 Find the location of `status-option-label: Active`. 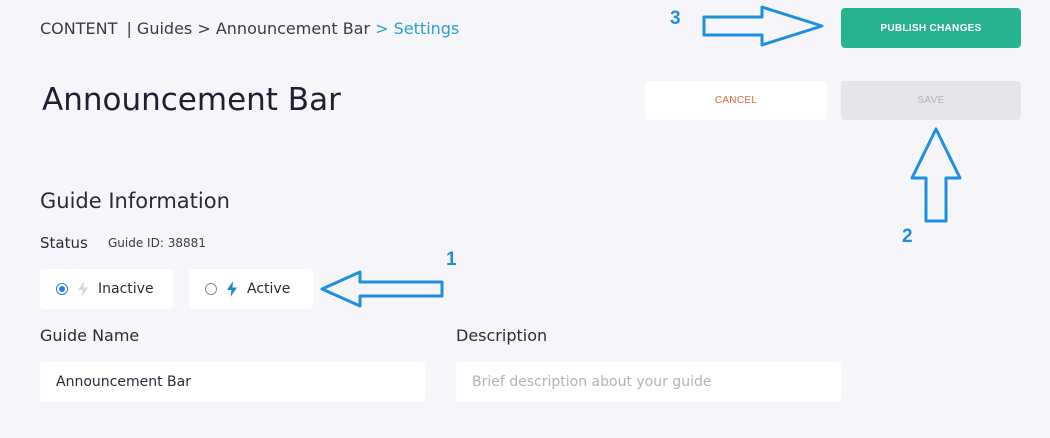

status-option-label: Active is located at coordinates (269, 289).